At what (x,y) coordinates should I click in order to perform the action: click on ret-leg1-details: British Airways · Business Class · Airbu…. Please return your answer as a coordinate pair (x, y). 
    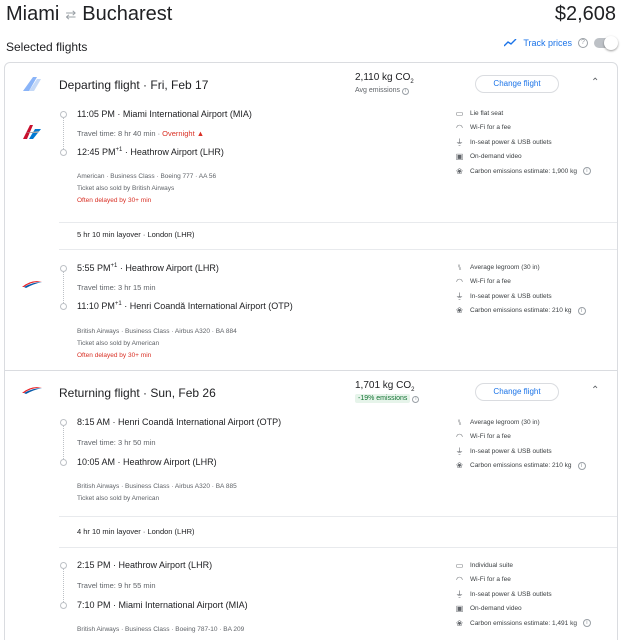
    Looking at the image, I should click on (157, 486).